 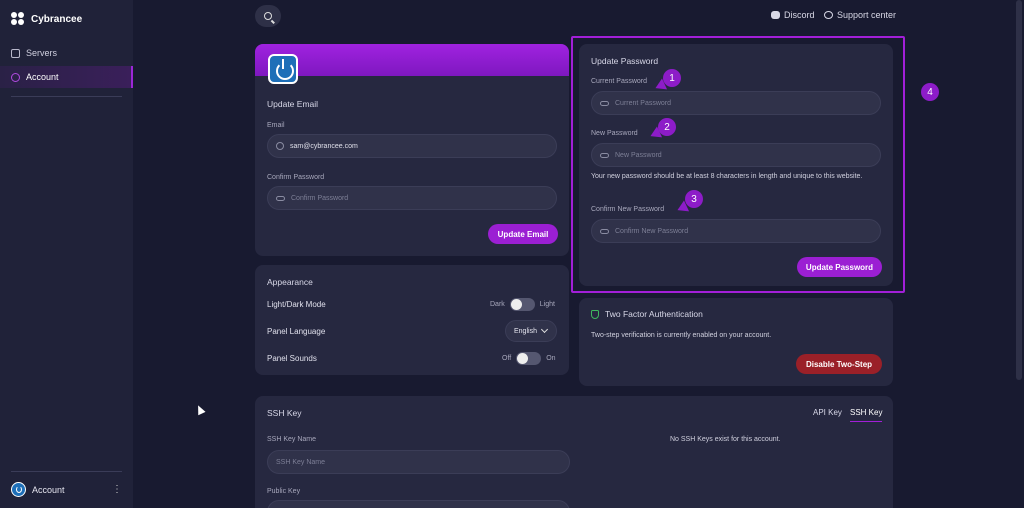 What do you see at coordinates (293, 104) in the screenshot?
I see `card-title: Update Email` at bounding box center [293, 104].